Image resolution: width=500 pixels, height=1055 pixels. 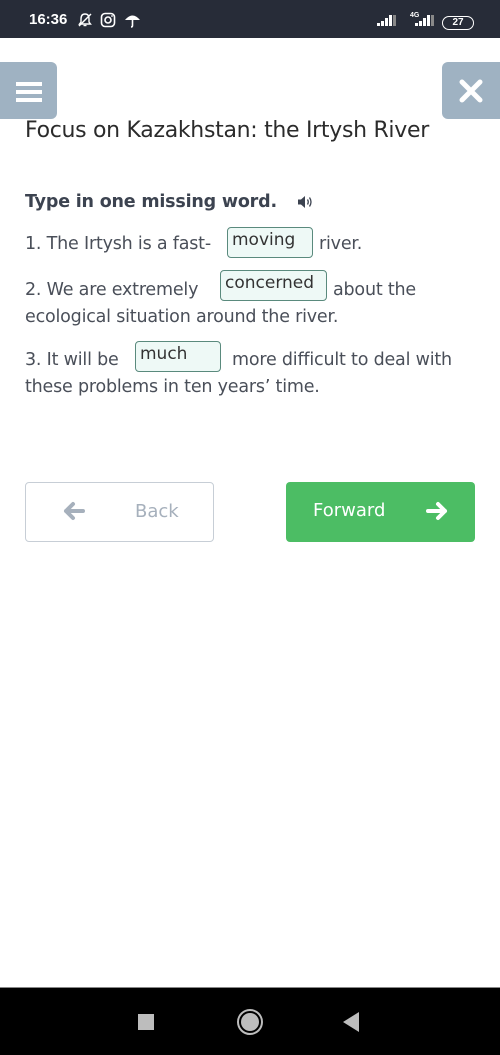 What do you see at coordinates (182, 317) in the screenshot?
I see `item-text-continuation: ecological situation around the river.` at bounding box center [182, 317].